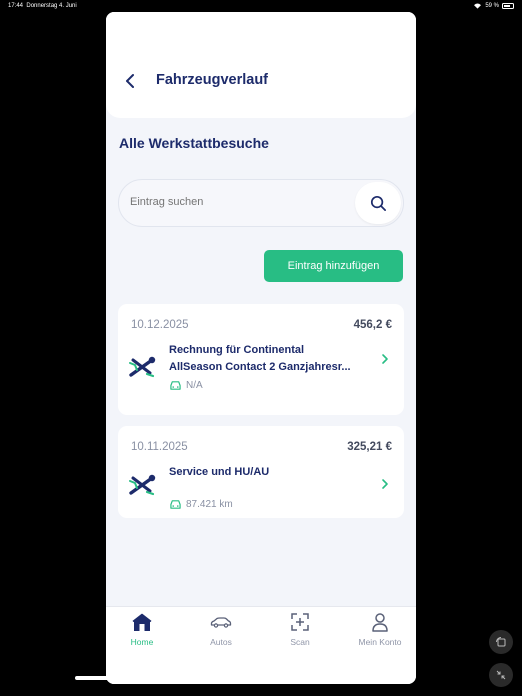  What do you see at coordinates (219, 472) in the screenshot?
I see `entry-title-line1: Service und HU/AU` at bounding box center [219, 472].